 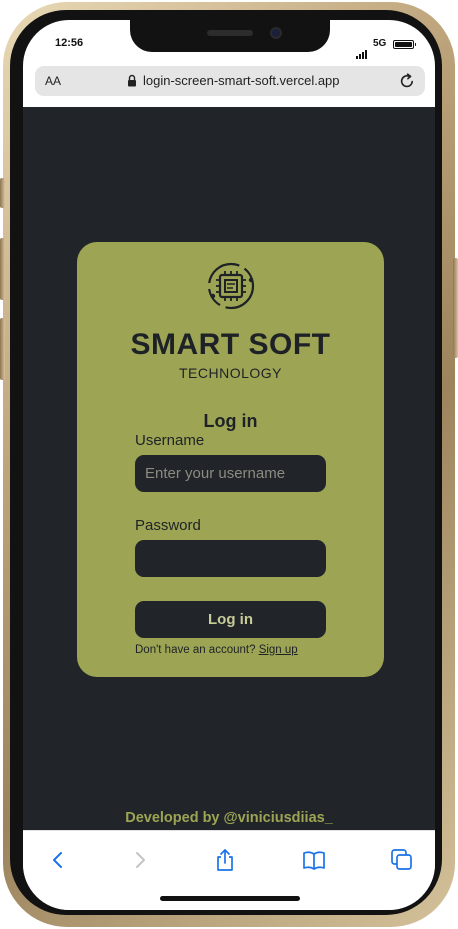 I want to click on network-type: 5G, so click(x=380, y=43).